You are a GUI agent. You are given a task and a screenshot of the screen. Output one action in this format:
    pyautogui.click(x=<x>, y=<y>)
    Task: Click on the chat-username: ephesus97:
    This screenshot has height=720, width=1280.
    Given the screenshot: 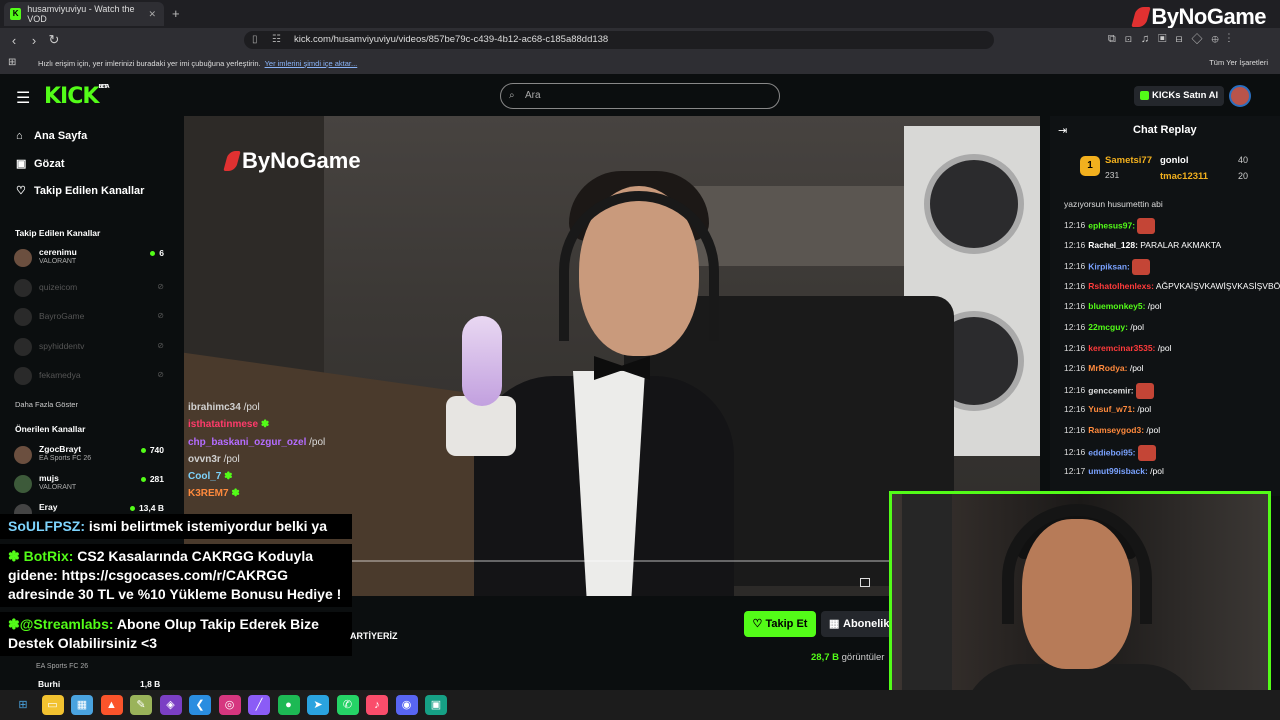 What is the action you would take?
    pyautogui.click(x=1111, y=225)
    